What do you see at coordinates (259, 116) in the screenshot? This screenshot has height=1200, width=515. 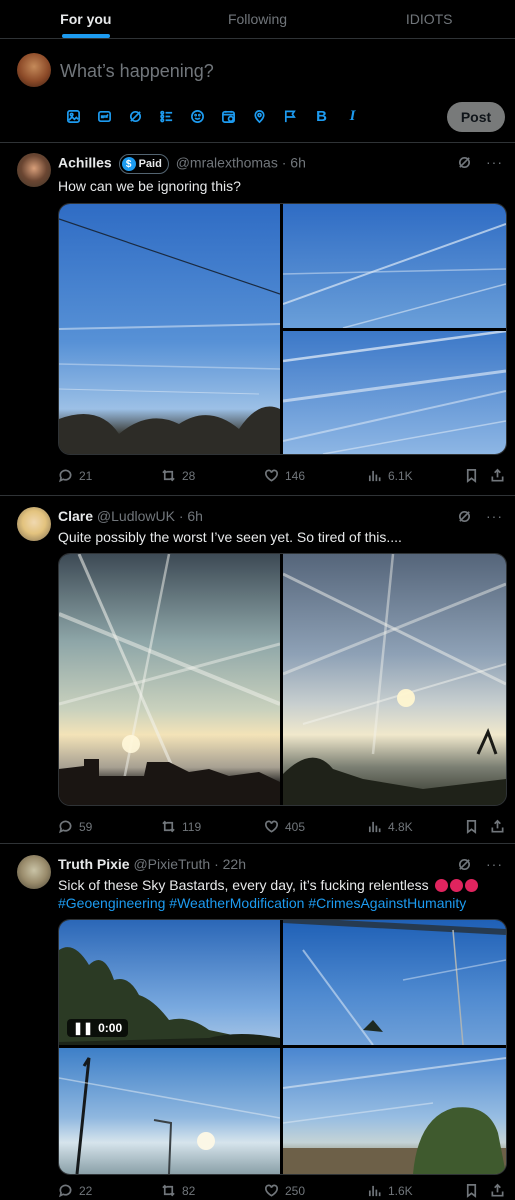 I see `location-icon` at bounding box center [259, 116].